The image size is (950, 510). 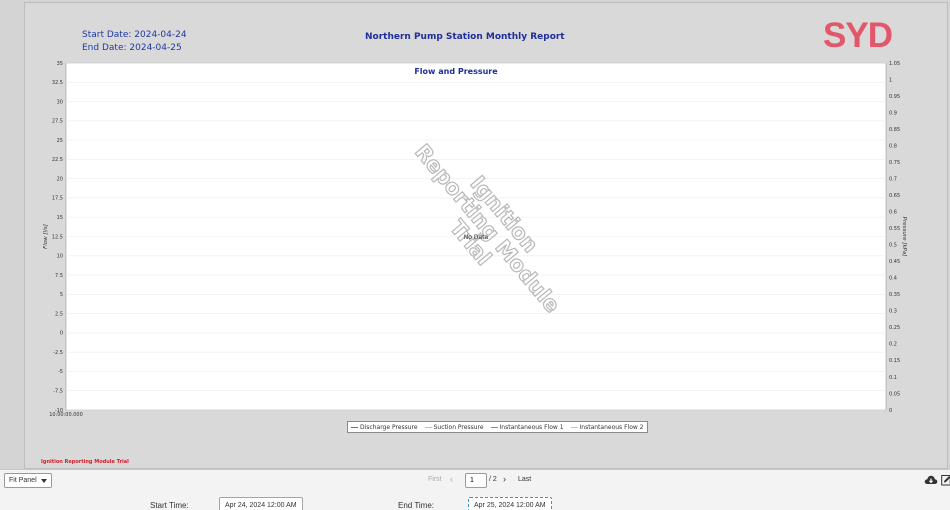 What do you see at coordinates (107, 35) in the screenshot?
I see `start-date-label: Start Date:` at bounding box center [107, 35].